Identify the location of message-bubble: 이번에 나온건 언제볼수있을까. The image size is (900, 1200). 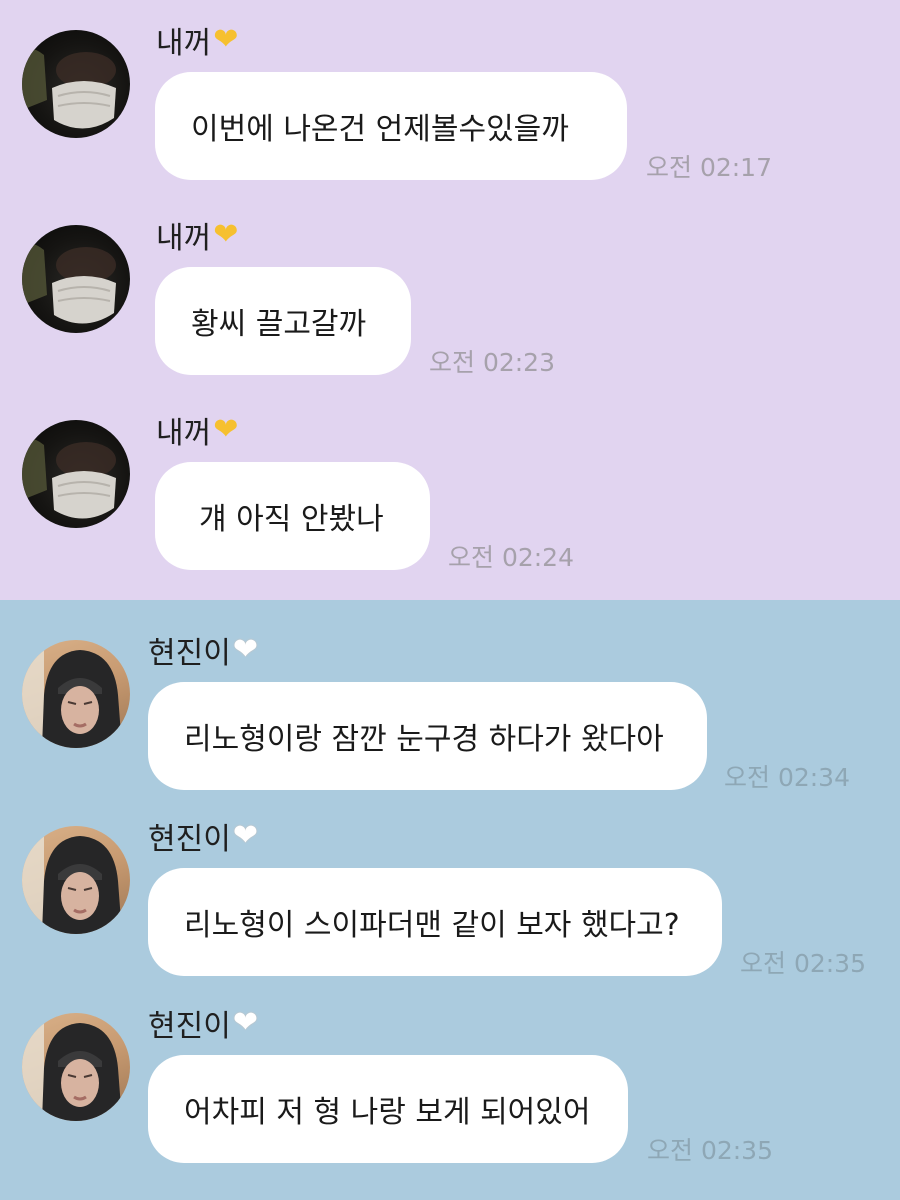
(391, 126).